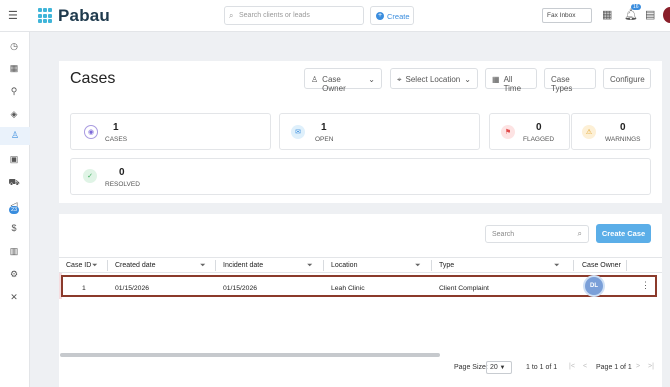  I want to click on owner-avatar: DL, so click(594, 286).